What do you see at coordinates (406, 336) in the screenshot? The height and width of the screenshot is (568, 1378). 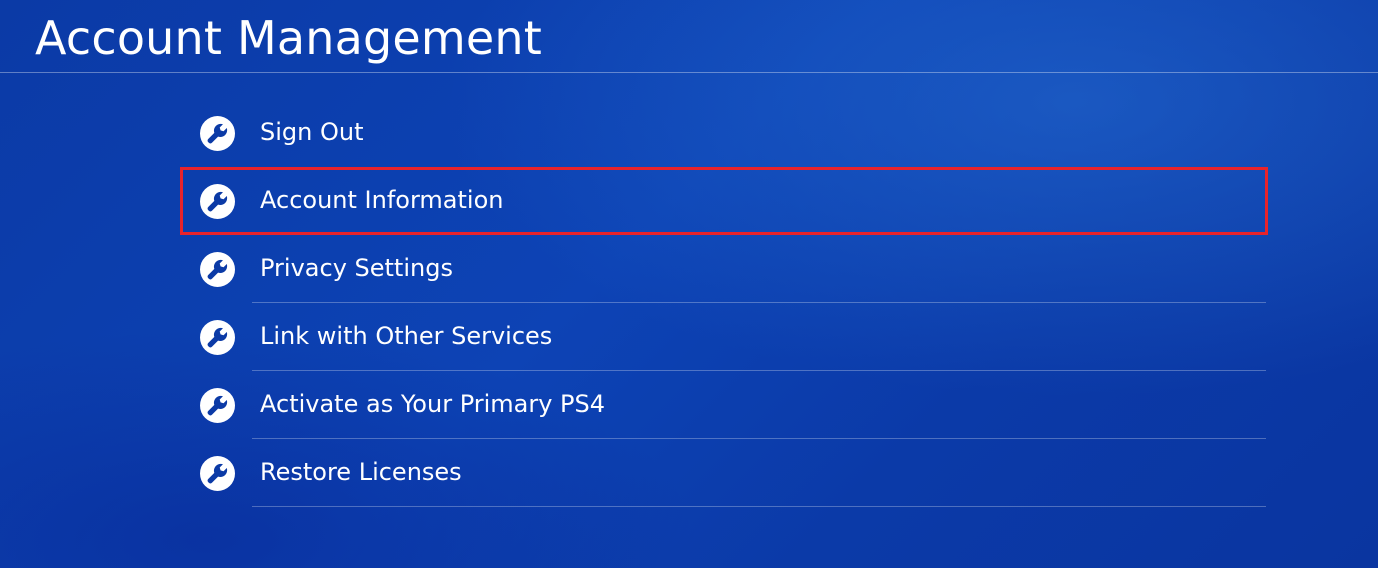 I see `menu-item-label: Link with Other Services` at bounding box center [406, 336].